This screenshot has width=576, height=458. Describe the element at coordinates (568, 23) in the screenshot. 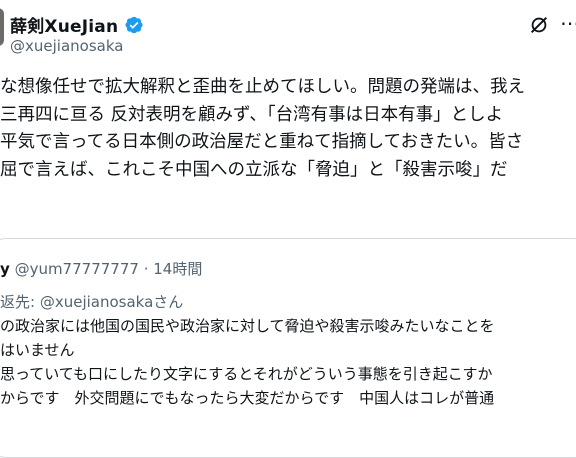

I see `more-options-icon: ⋯` at that location.